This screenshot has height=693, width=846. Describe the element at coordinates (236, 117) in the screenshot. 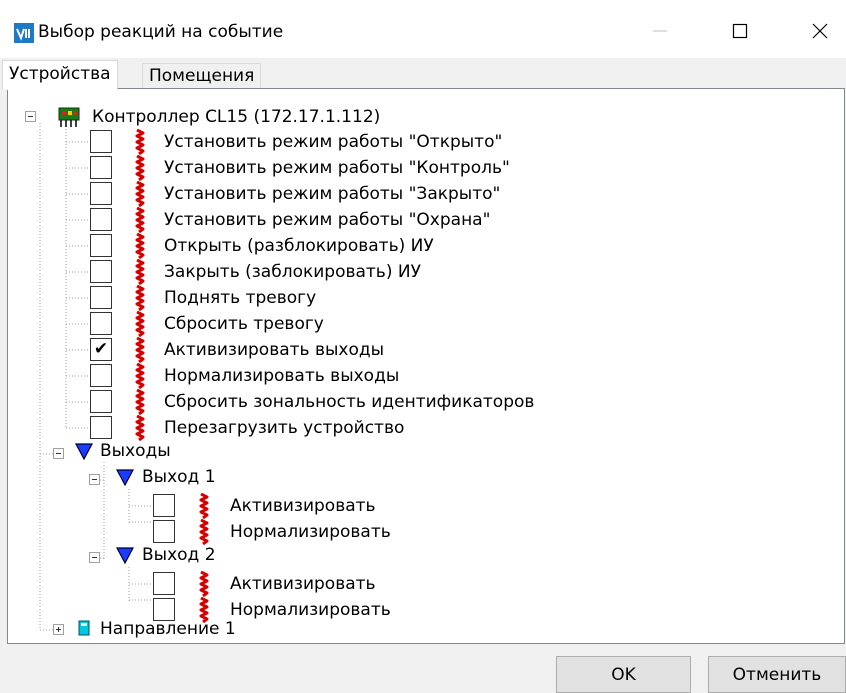

I see `controller-label: Контроллер CL15 (172.17.1.112)` at that location.